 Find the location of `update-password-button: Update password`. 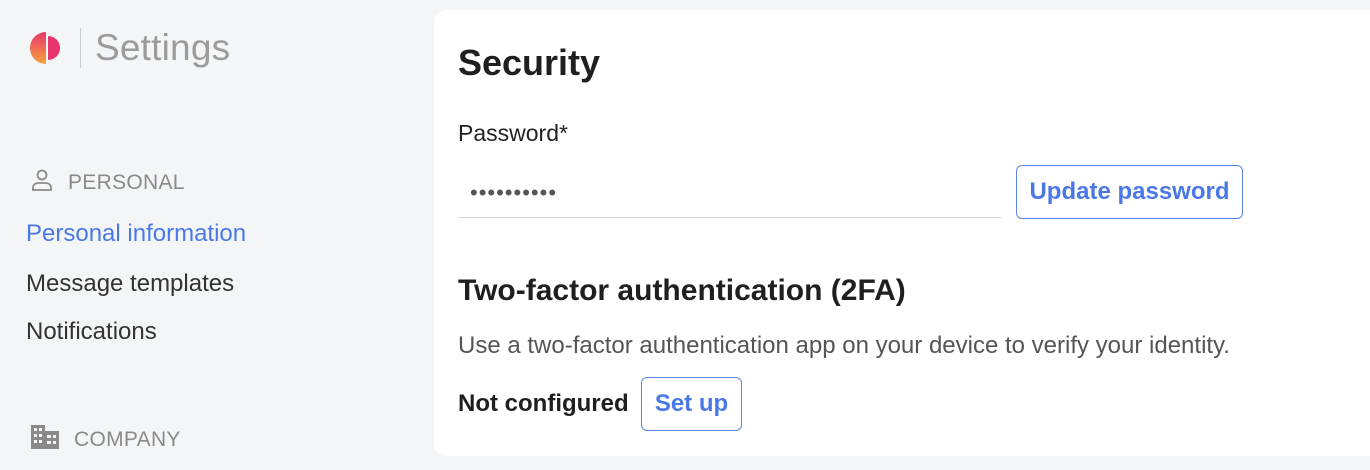

update-password-button: Update password is located at coordinates (1129, 192).